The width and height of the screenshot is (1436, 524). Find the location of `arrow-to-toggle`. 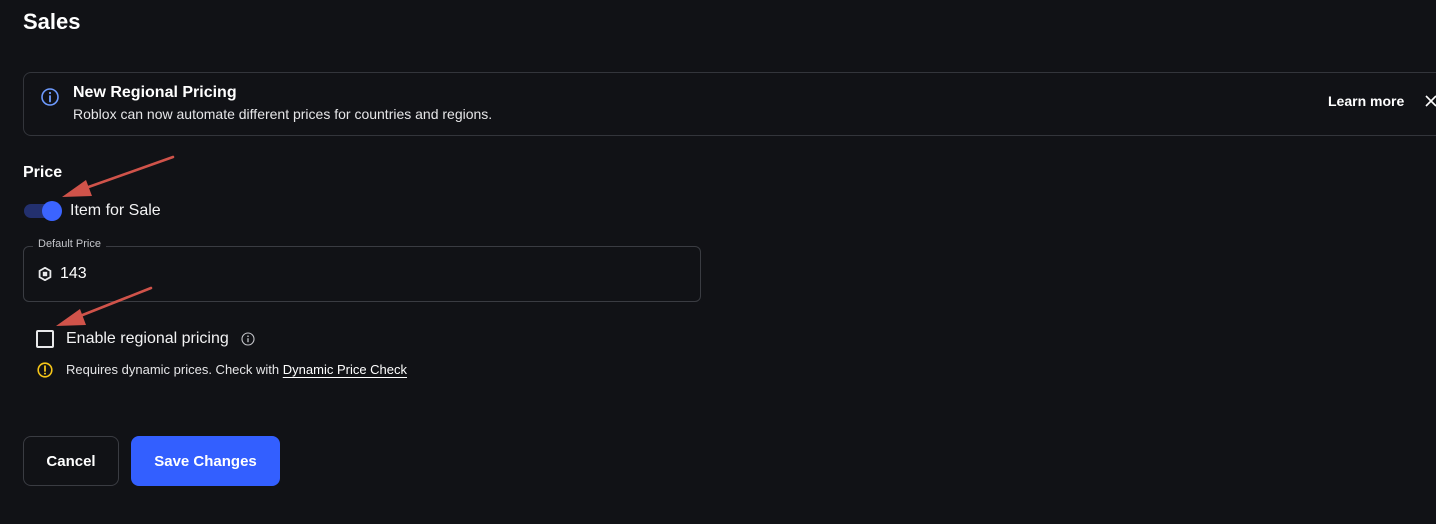

arrow-to-toggle is located at coordinates (118, 176).